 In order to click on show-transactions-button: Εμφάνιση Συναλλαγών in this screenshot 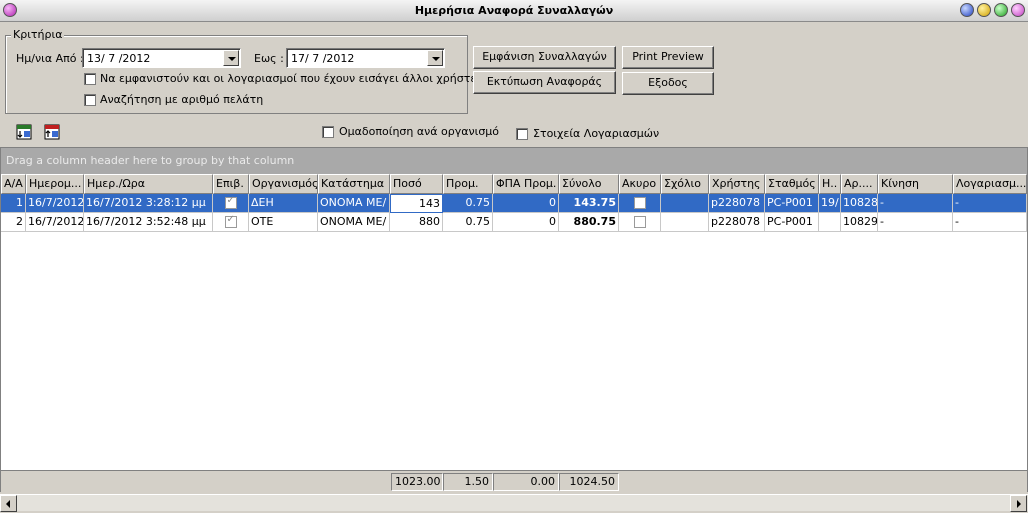, I will do `click(544, 57)`.